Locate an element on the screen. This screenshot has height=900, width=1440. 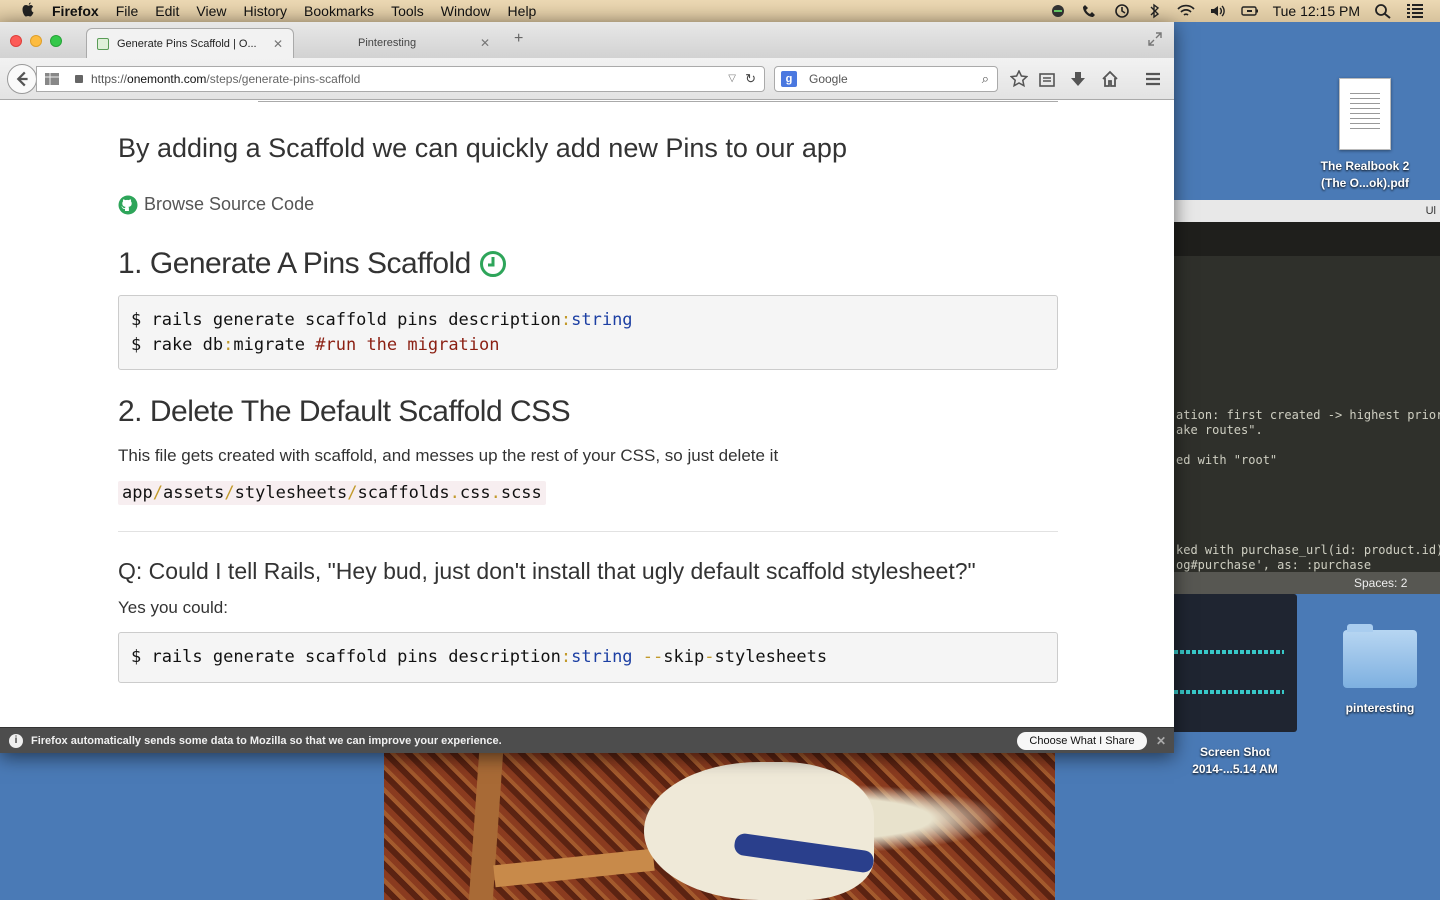
desktop-folder-label: pinteresting is located at coordinates (1380, 708).